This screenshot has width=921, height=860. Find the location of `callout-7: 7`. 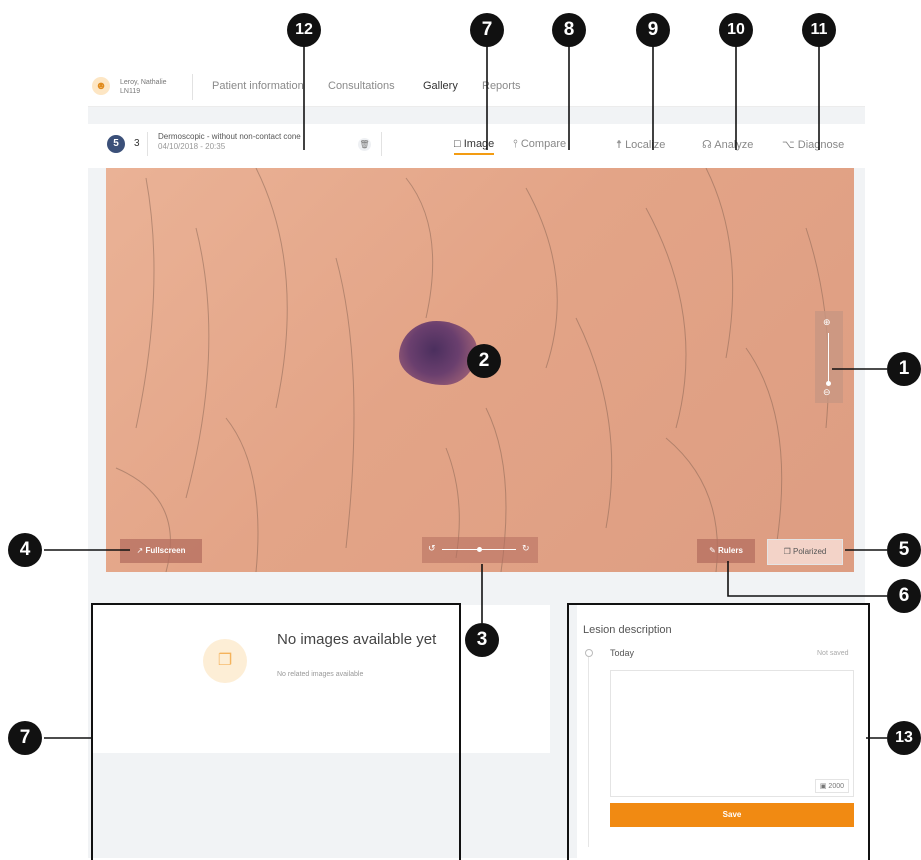

callout-7: 7 is located at coordinates (487, 30).